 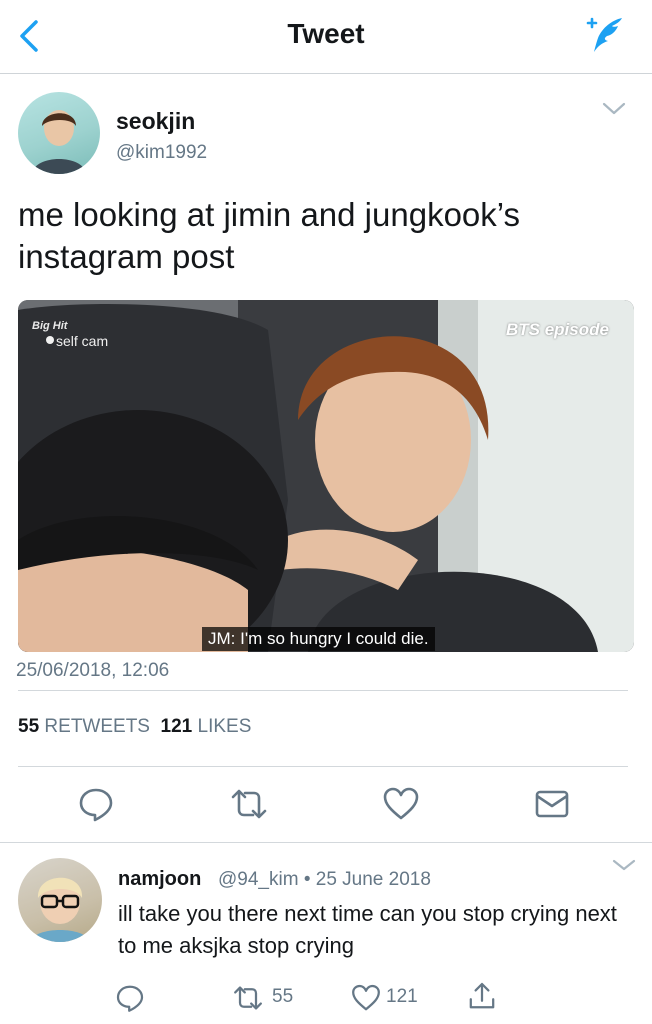 I want to click on tweet-stats: 55 RETWEETS 121 LIKES, so click(x=134, y=727).